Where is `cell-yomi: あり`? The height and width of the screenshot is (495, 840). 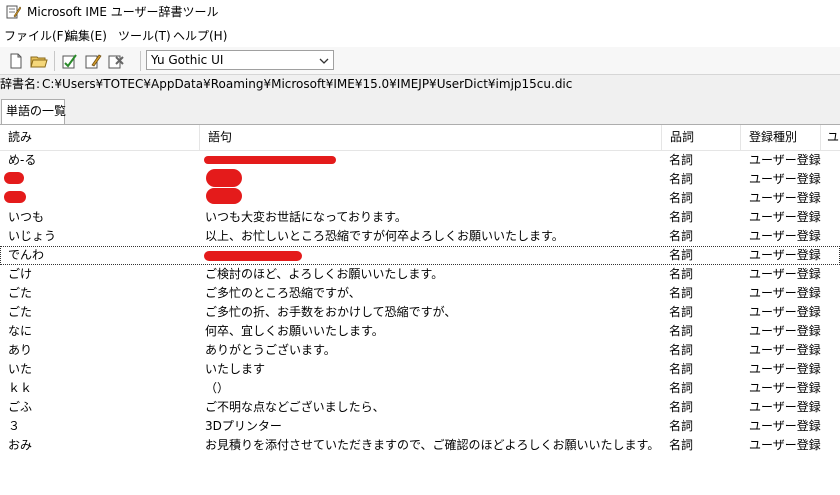 cell-yomi: あり is located at coordinates (20, 350).